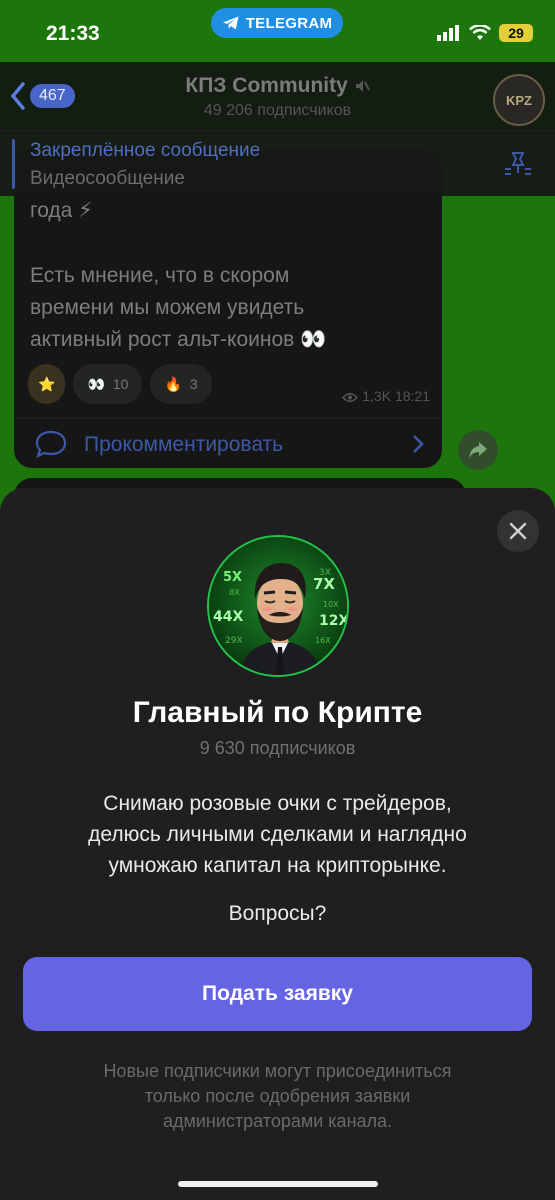 The height and width of the screenshot is (1200, 555). I want to click on multiplier-label: 16X, so click(323, 640).